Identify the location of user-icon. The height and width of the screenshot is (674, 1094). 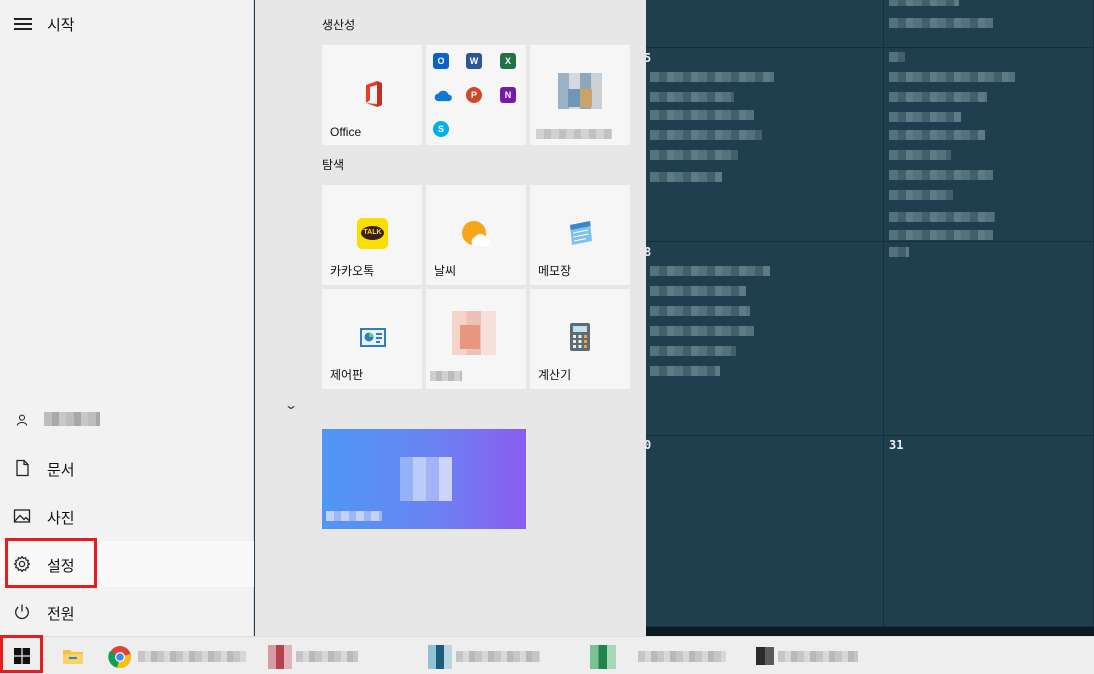
(22, 420).